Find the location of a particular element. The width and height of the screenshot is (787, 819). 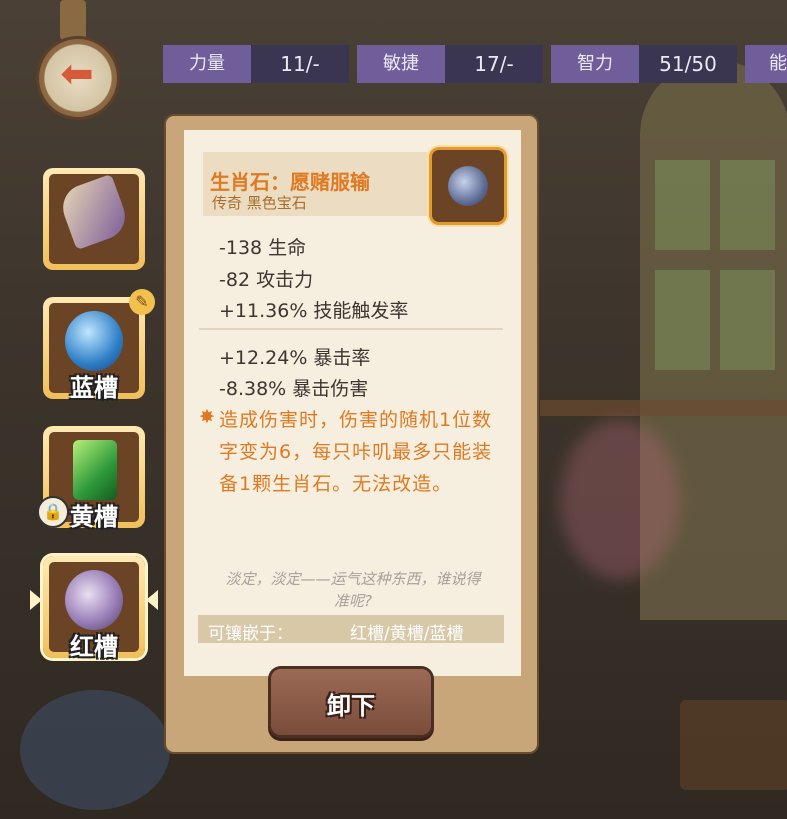

stat-intelligence: 智力 51/50 is located at coordinates (644, 64).